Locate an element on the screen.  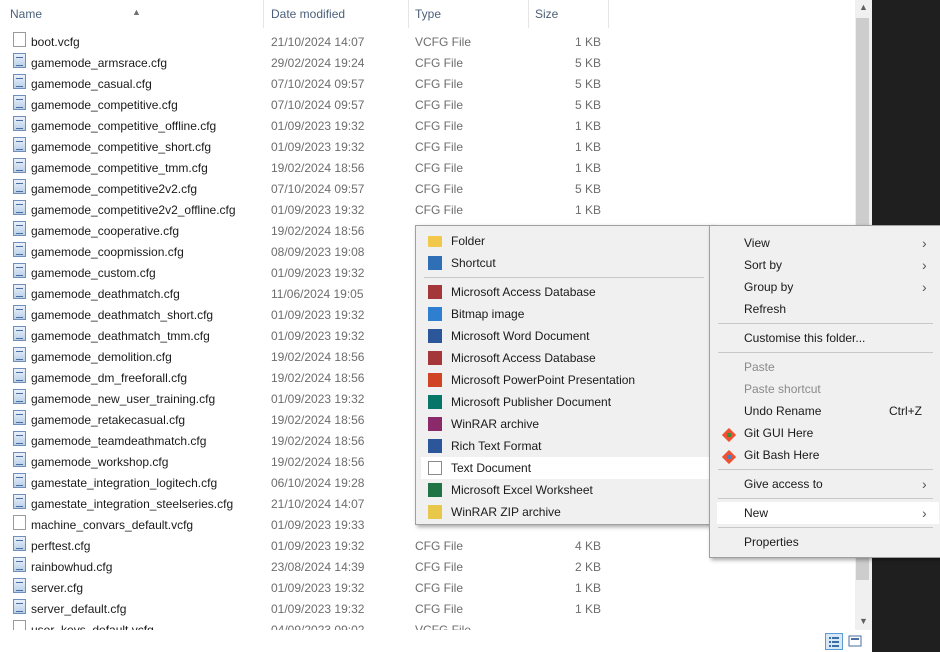
new-item-shortcut: Shortcut is located at coordinates (564, 263).